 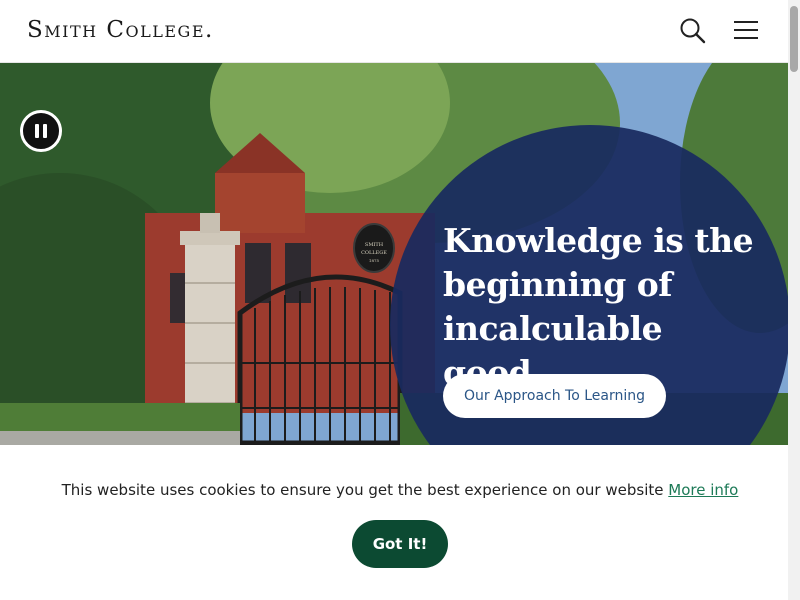 I want to click on approach-to-learning-button: Our Approach To Learning, so click(x=554, y=396).